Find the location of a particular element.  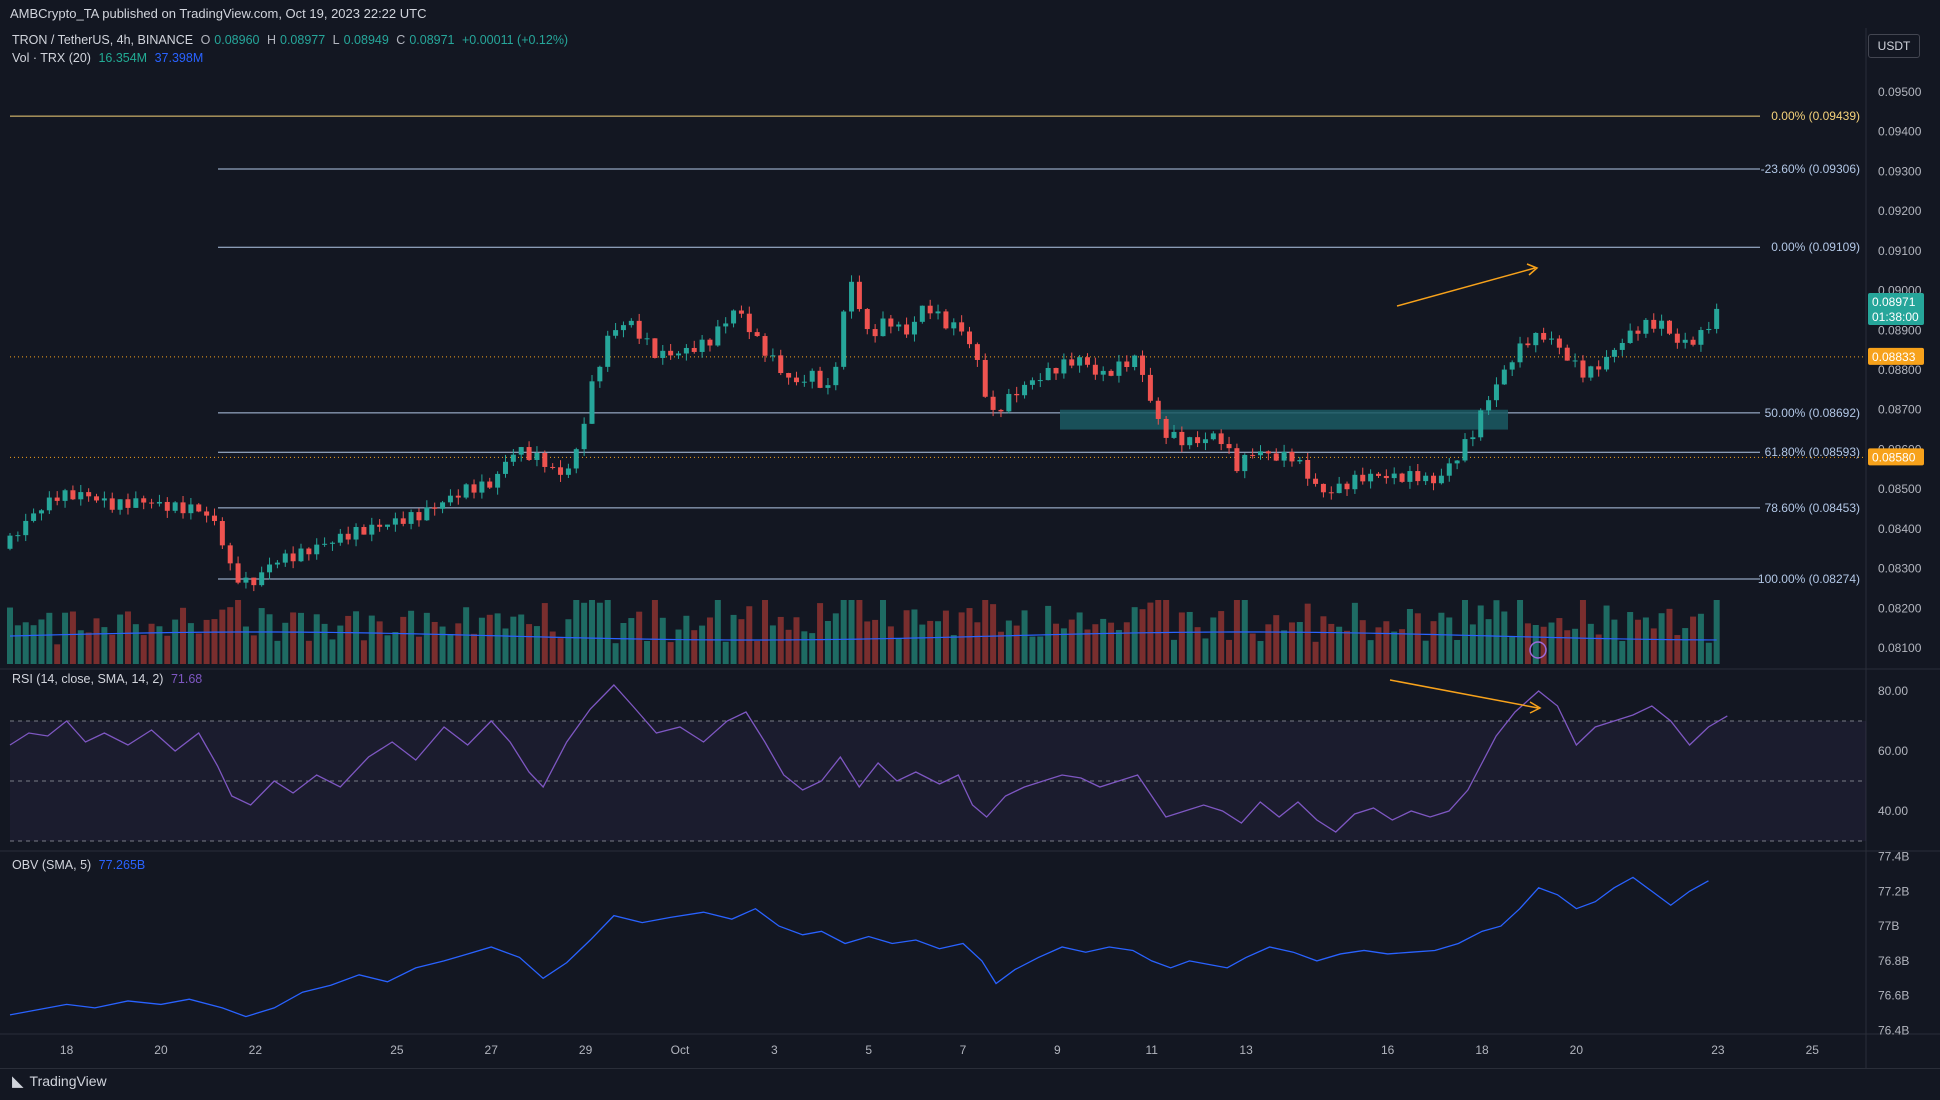

symbol-title: TRON / TetherUS, 4h, BINANCE is located at coordinates (102, 40).